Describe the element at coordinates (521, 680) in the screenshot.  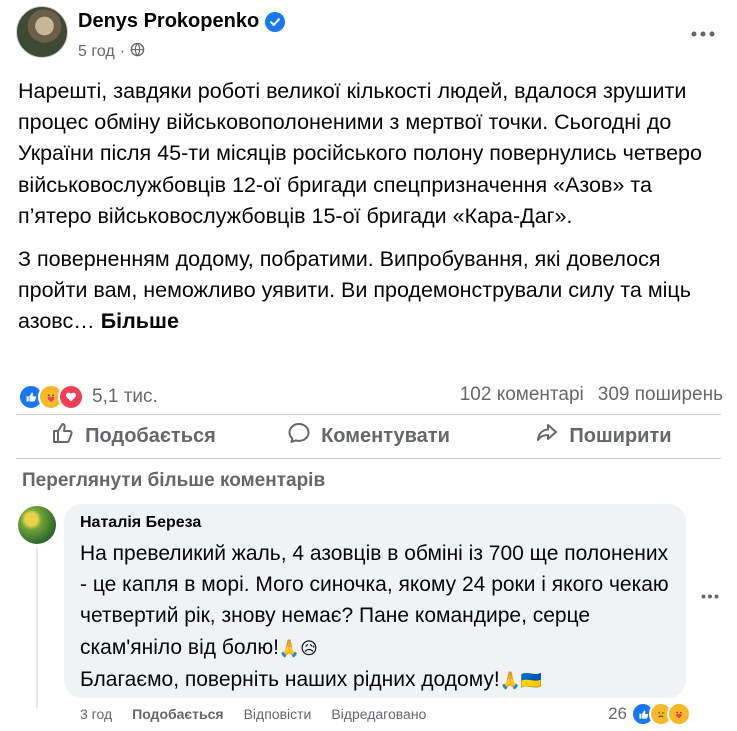
I see `comment-emoji-2: 🙏🇺🇦` at that location.